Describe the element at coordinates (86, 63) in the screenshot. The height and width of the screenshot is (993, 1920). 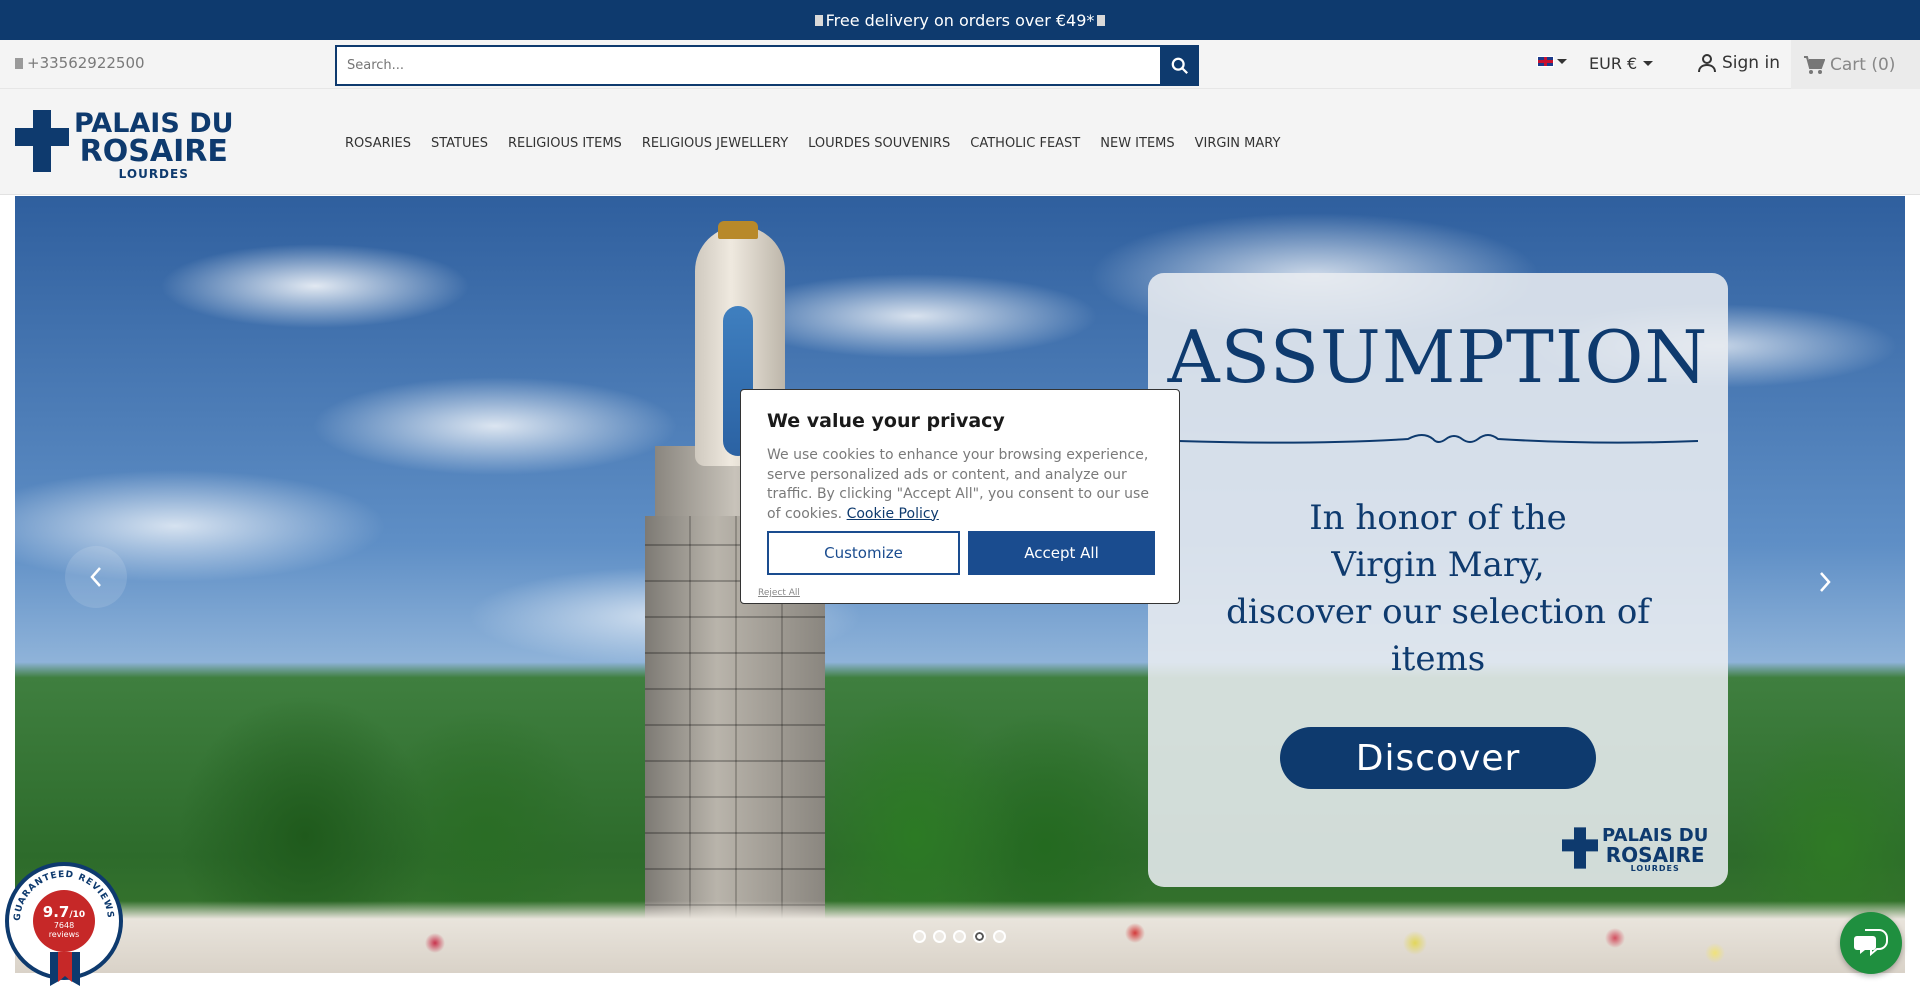
I see `phone-number: +33562922500` at that location.